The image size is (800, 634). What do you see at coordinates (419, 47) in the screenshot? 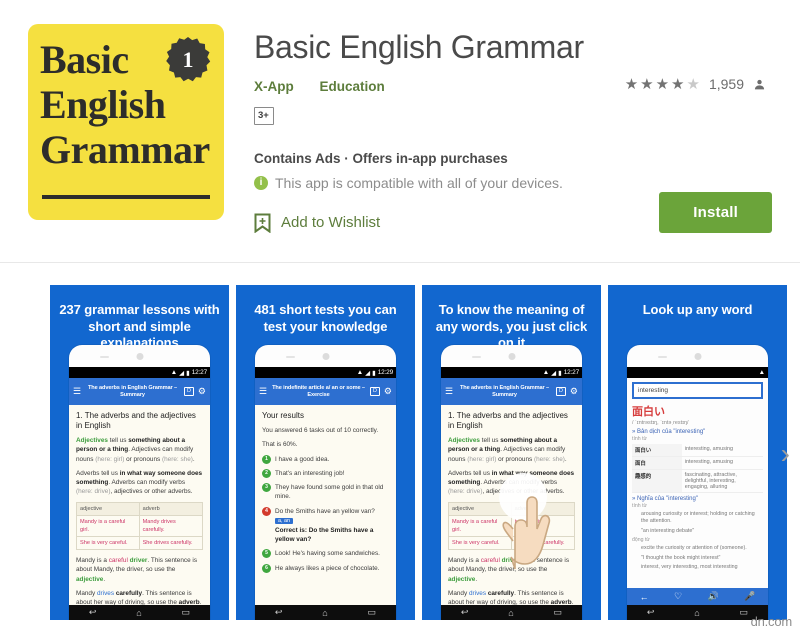
I see `page-title: Basic English Grammar` at bounding box center [419, 47].